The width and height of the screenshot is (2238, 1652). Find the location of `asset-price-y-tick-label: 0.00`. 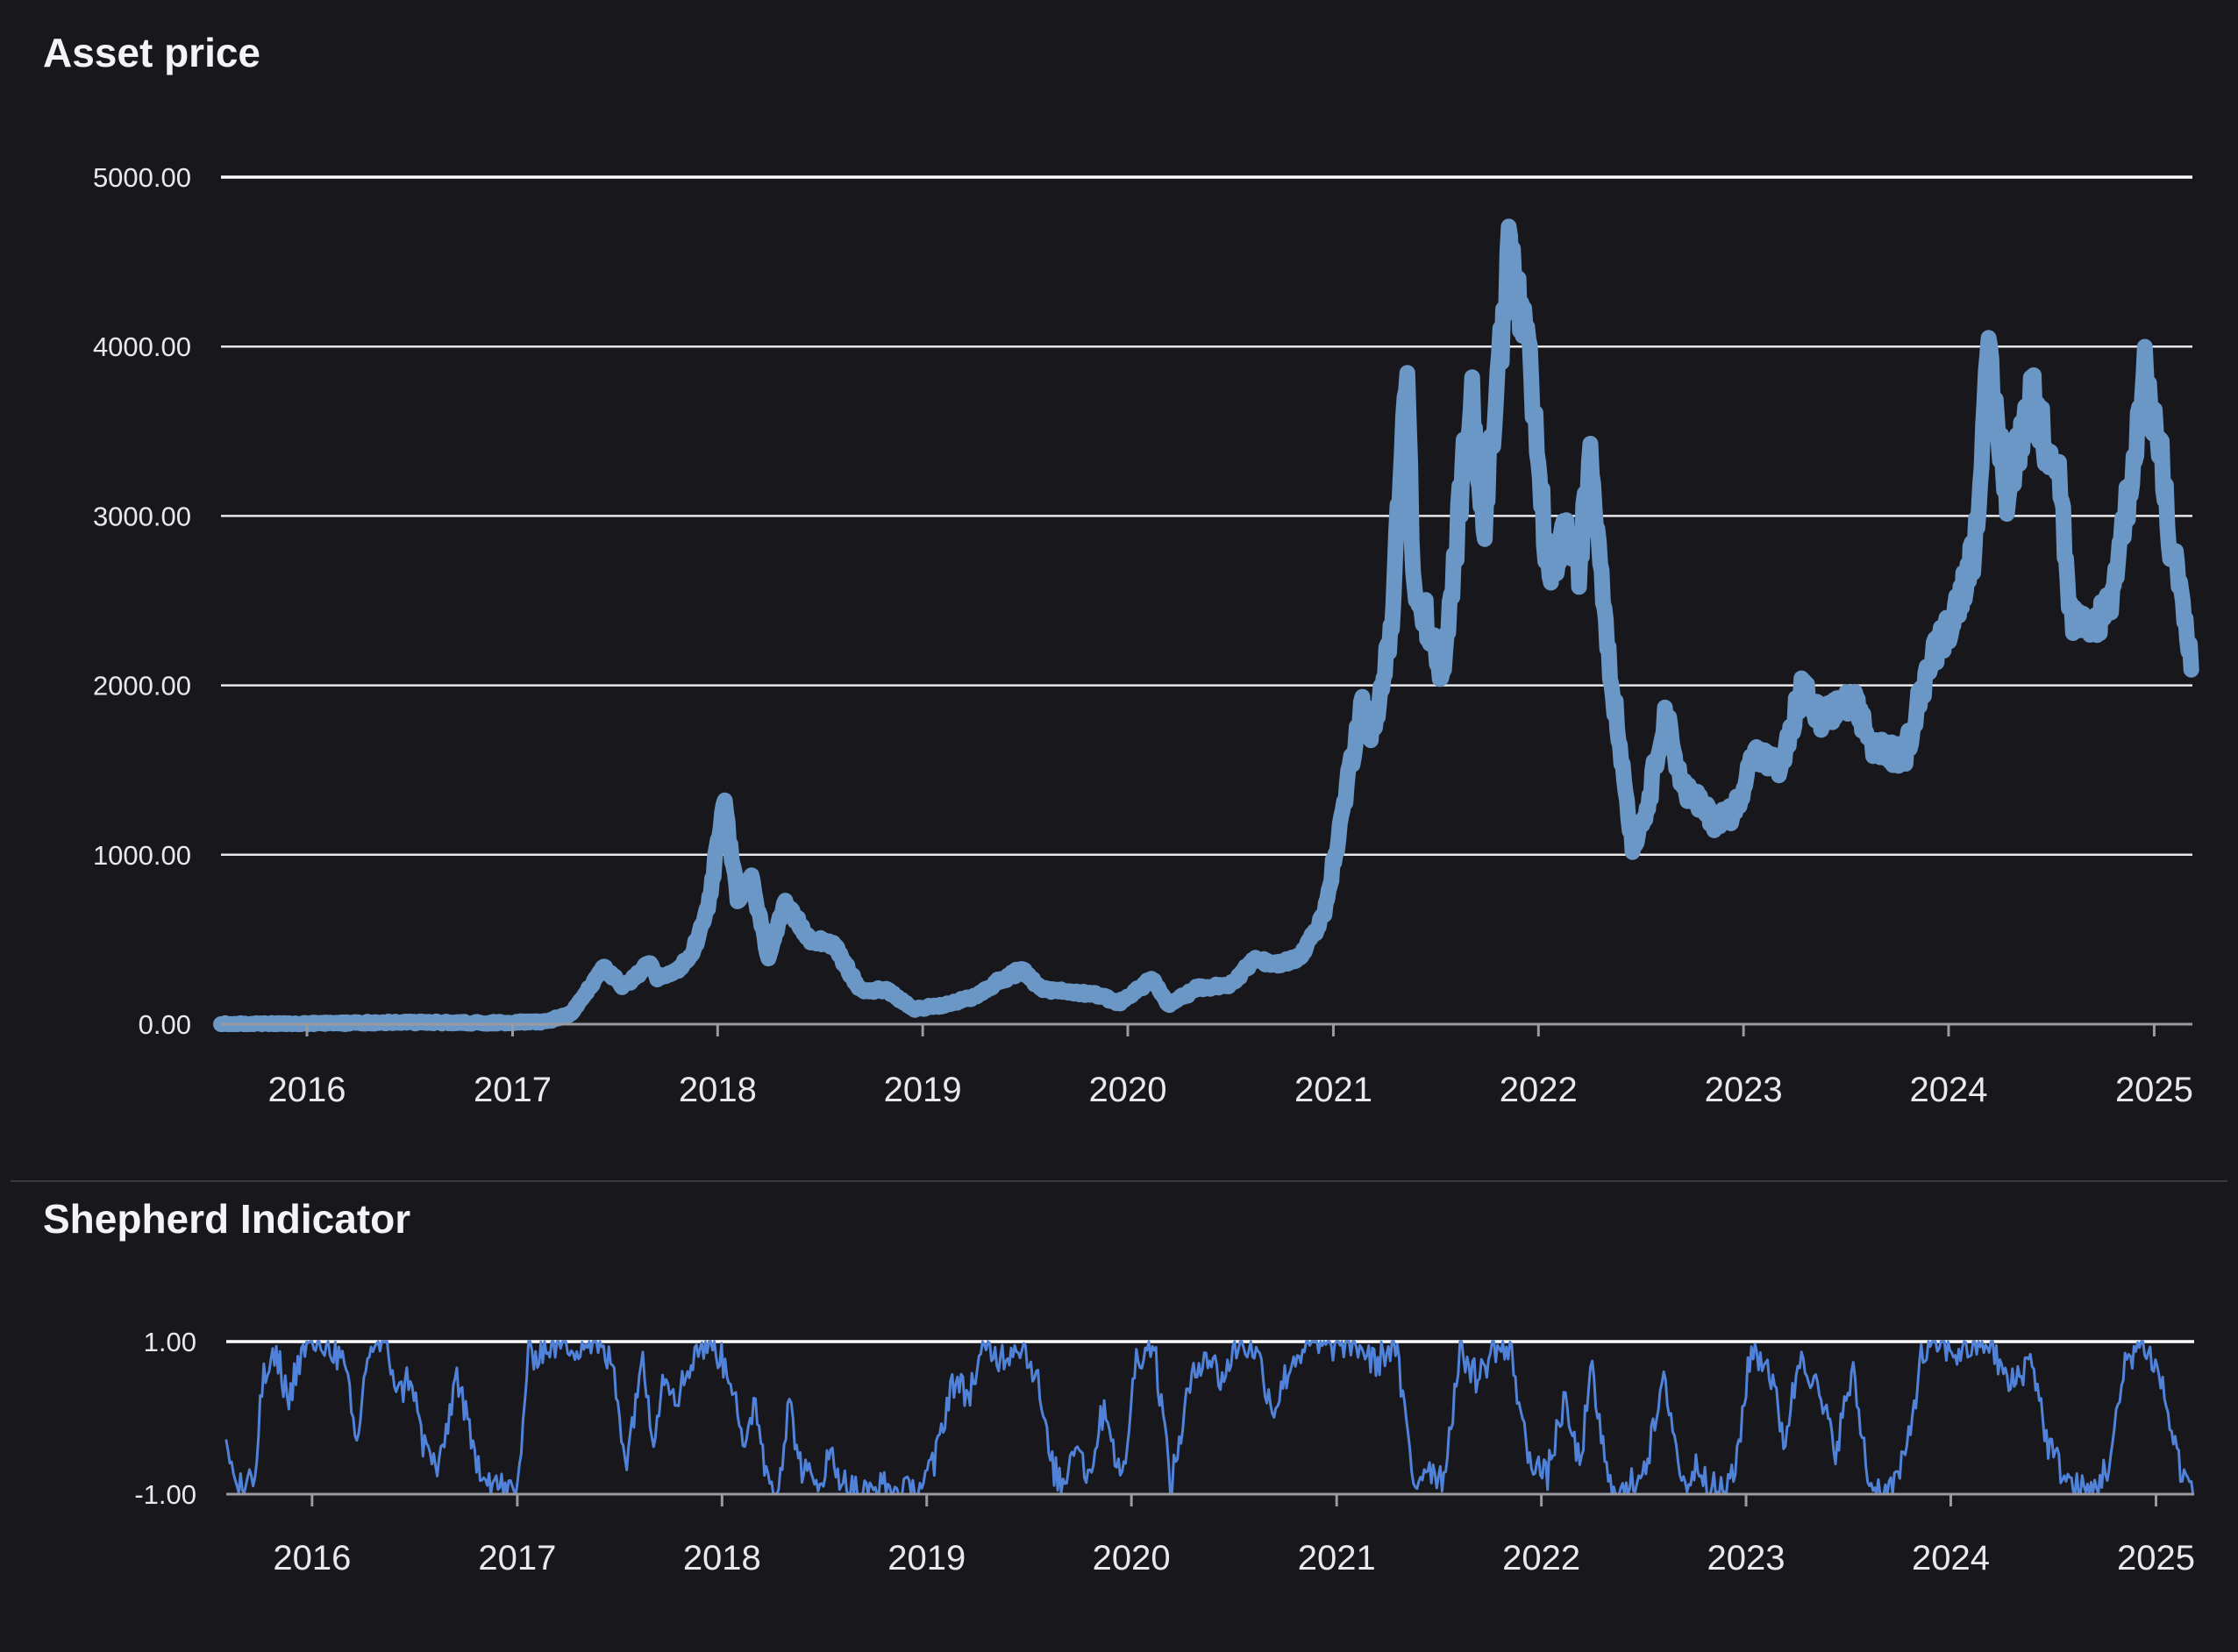

asset-price-y-tick-label: 0.00 is located at coordinates (165, 1024).